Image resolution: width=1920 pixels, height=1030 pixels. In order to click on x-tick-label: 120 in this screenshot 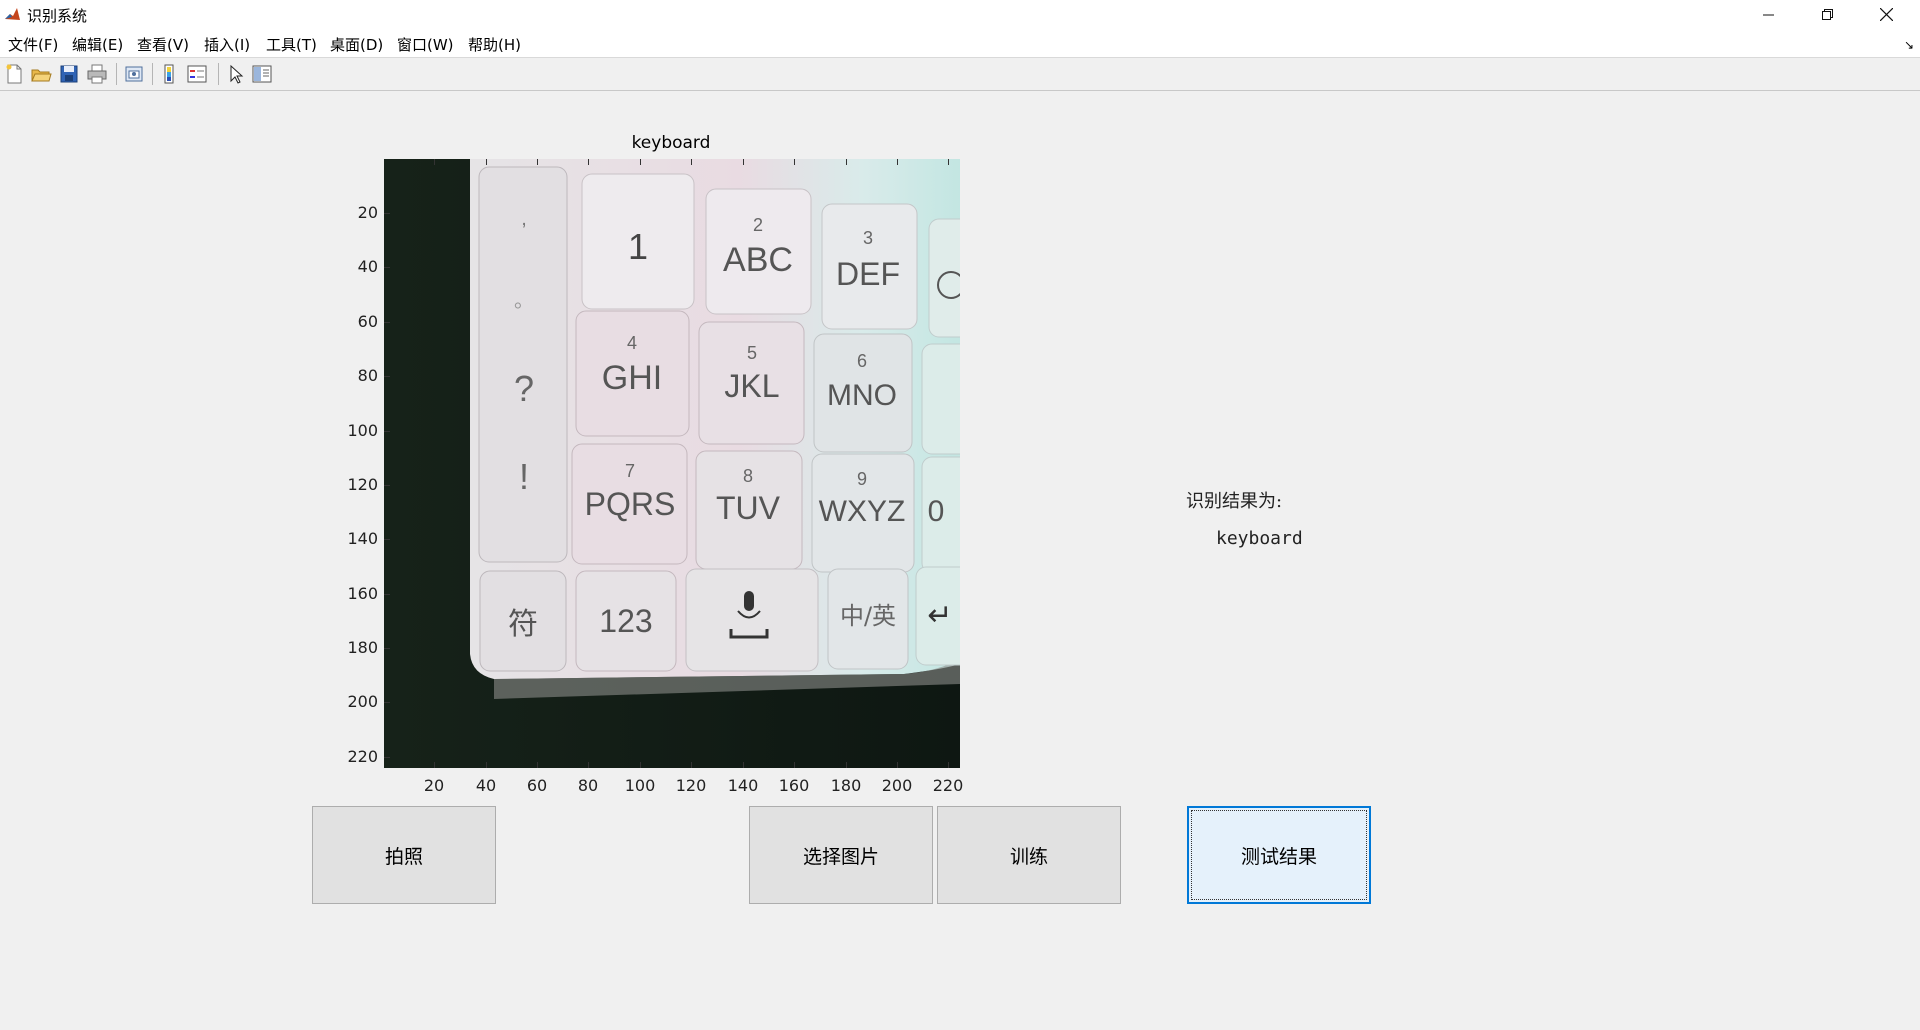, I will do `click(691, 785)`.